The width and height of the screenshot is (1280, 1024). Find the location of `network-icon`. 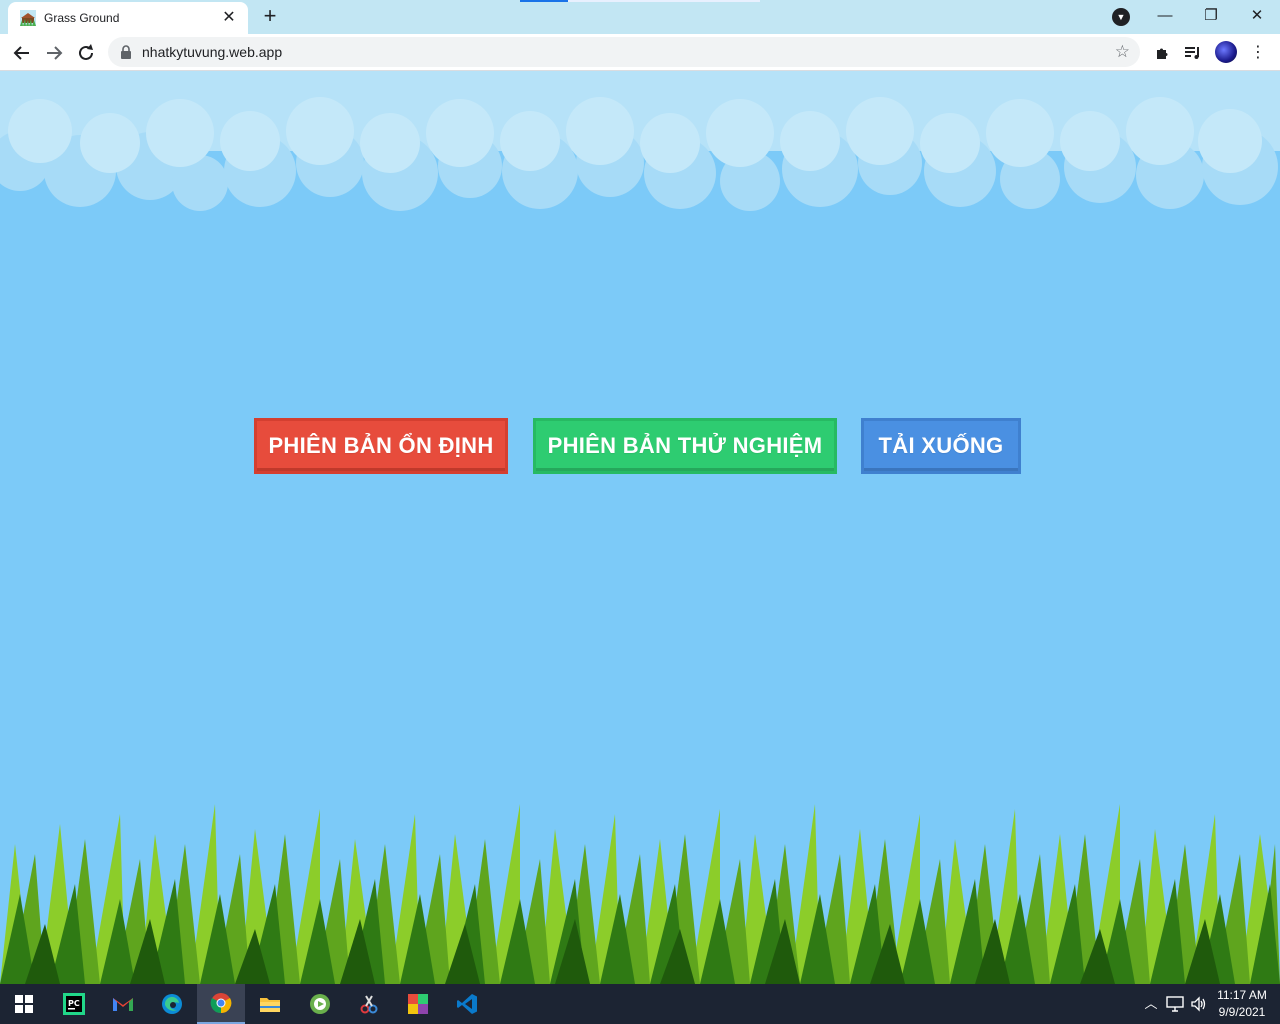

network-icon is located at coordinates (1176, 1004).